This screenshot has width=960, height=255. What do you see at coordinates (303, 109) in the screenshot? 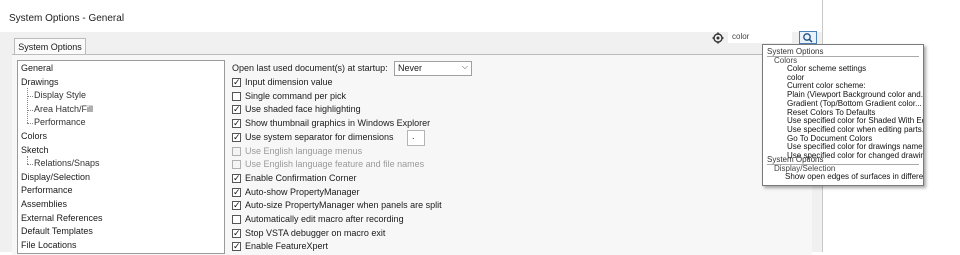
I see `option-label: Use shaded face highlighting` at bounding box center [303, 109].